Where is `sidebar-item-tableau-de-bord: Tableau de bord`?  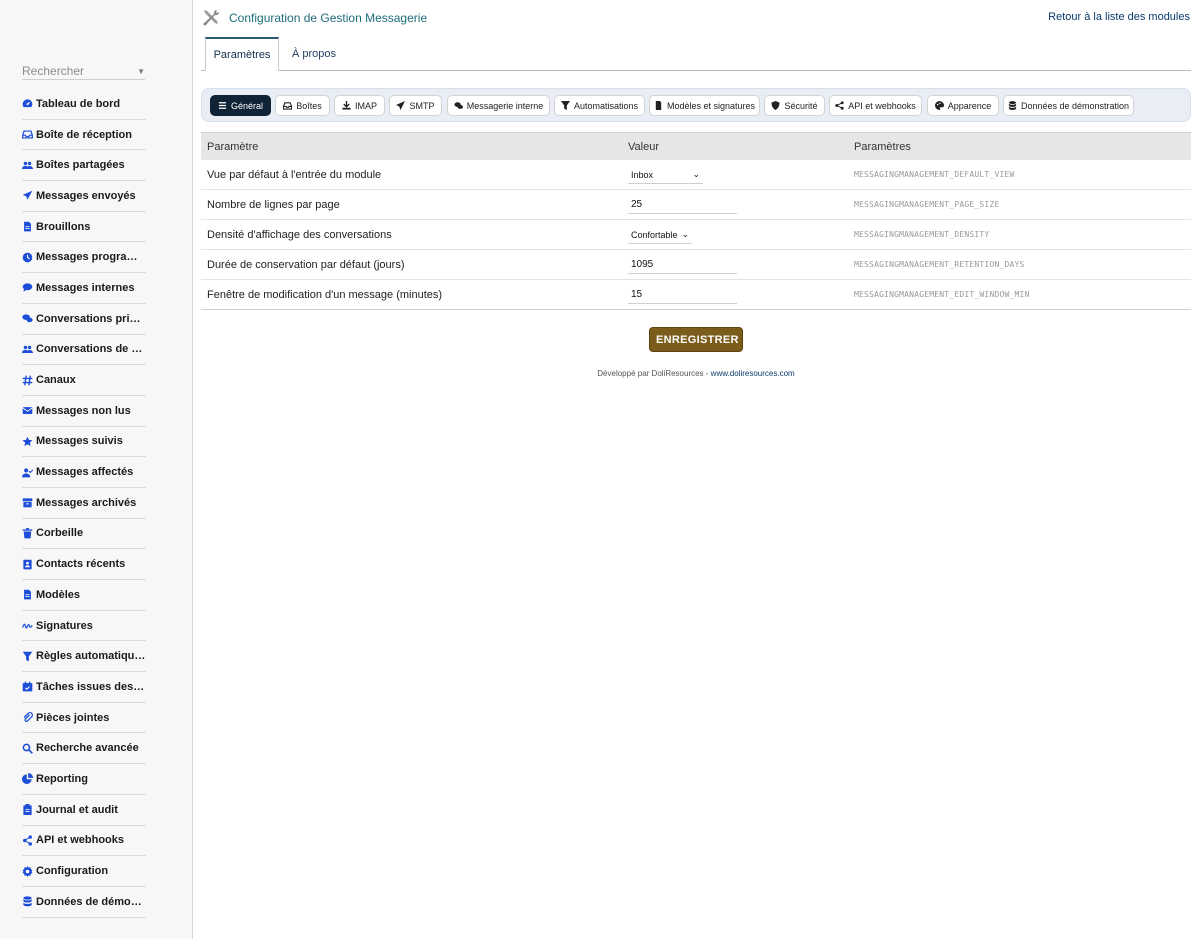
sidebar-item-tableau-de-bord: Tableau de bord is located at coordinates (84, 104).